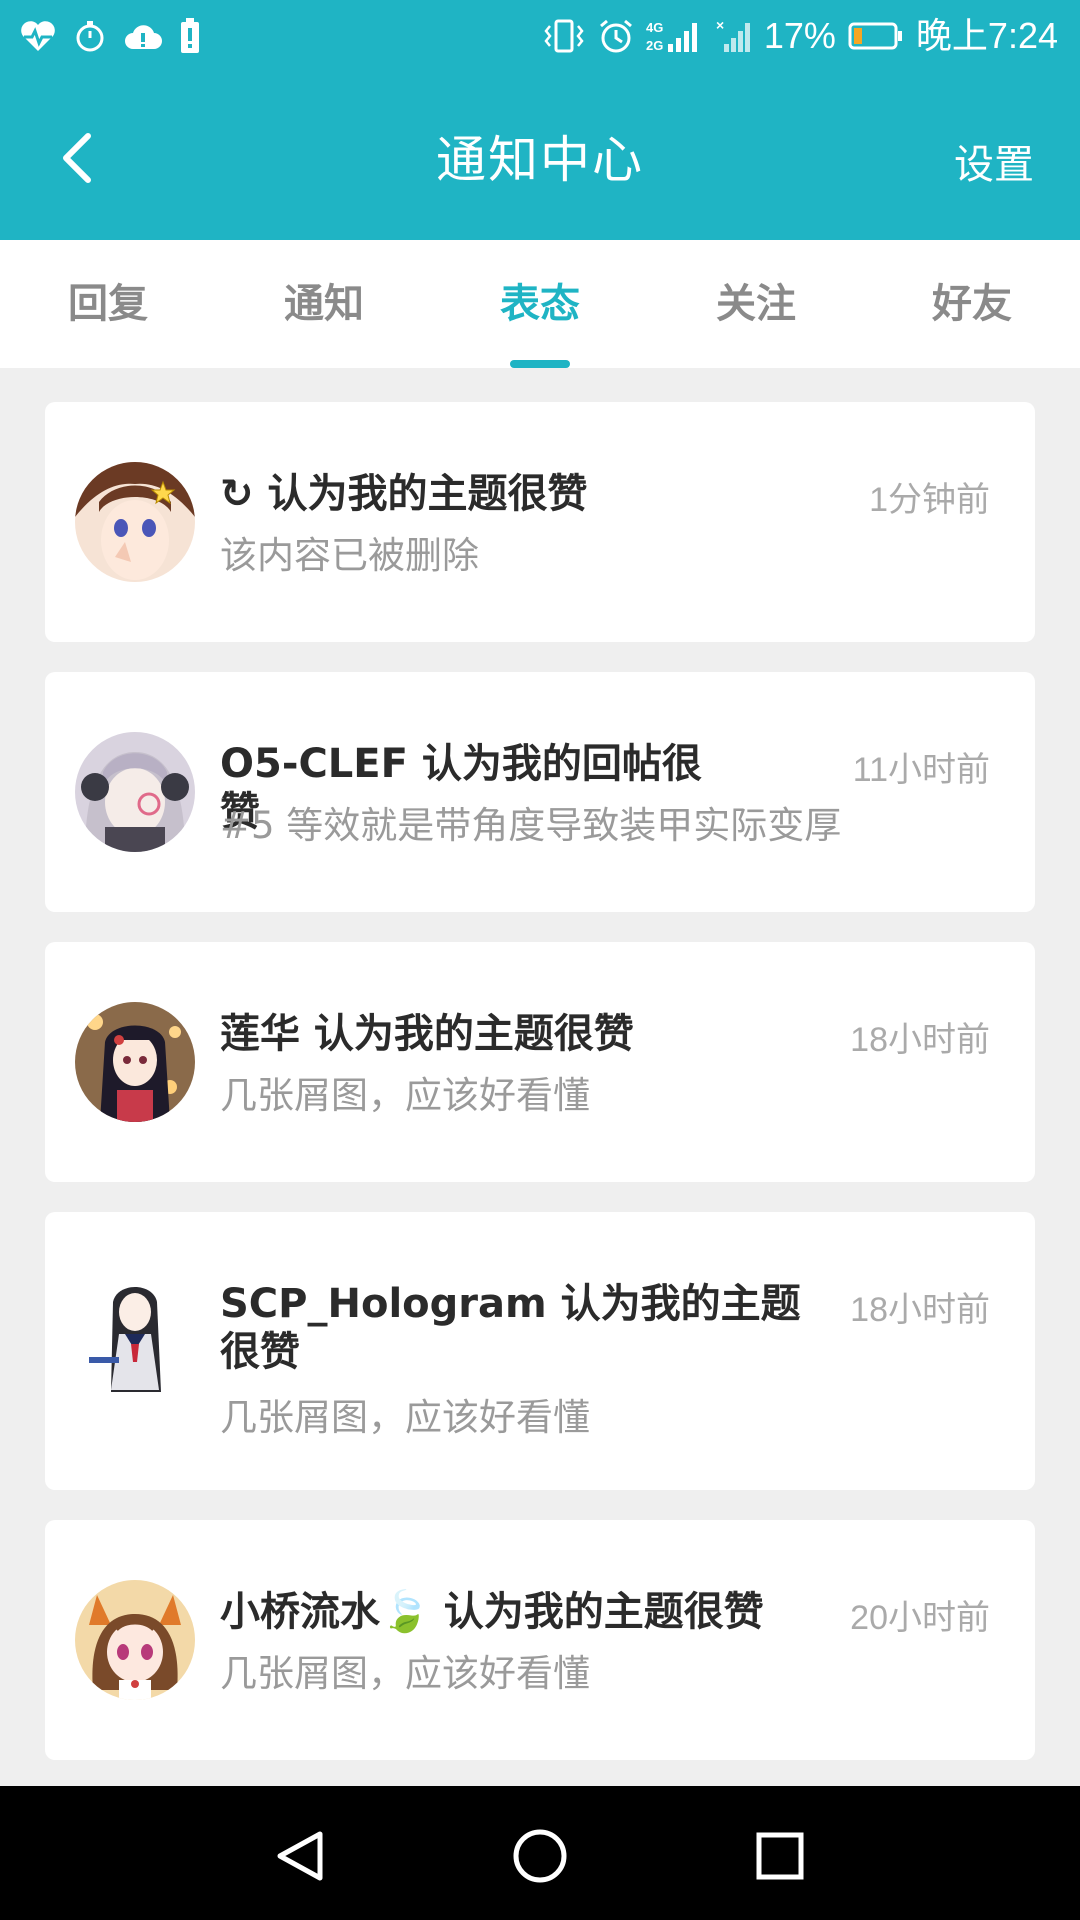 The width and height of the screenshot is (1080, 1920). What do you see at coordinates (564, 36) in the screenshot?
I see `vibrate-icon` at bounding box center [564, 36].